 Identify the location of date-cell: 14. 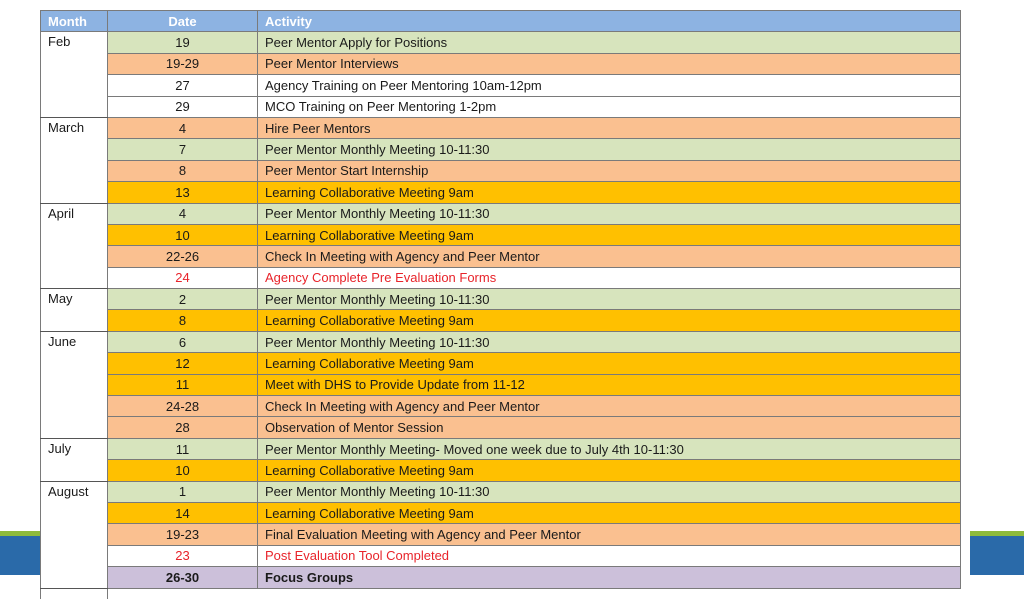
(182, 513).